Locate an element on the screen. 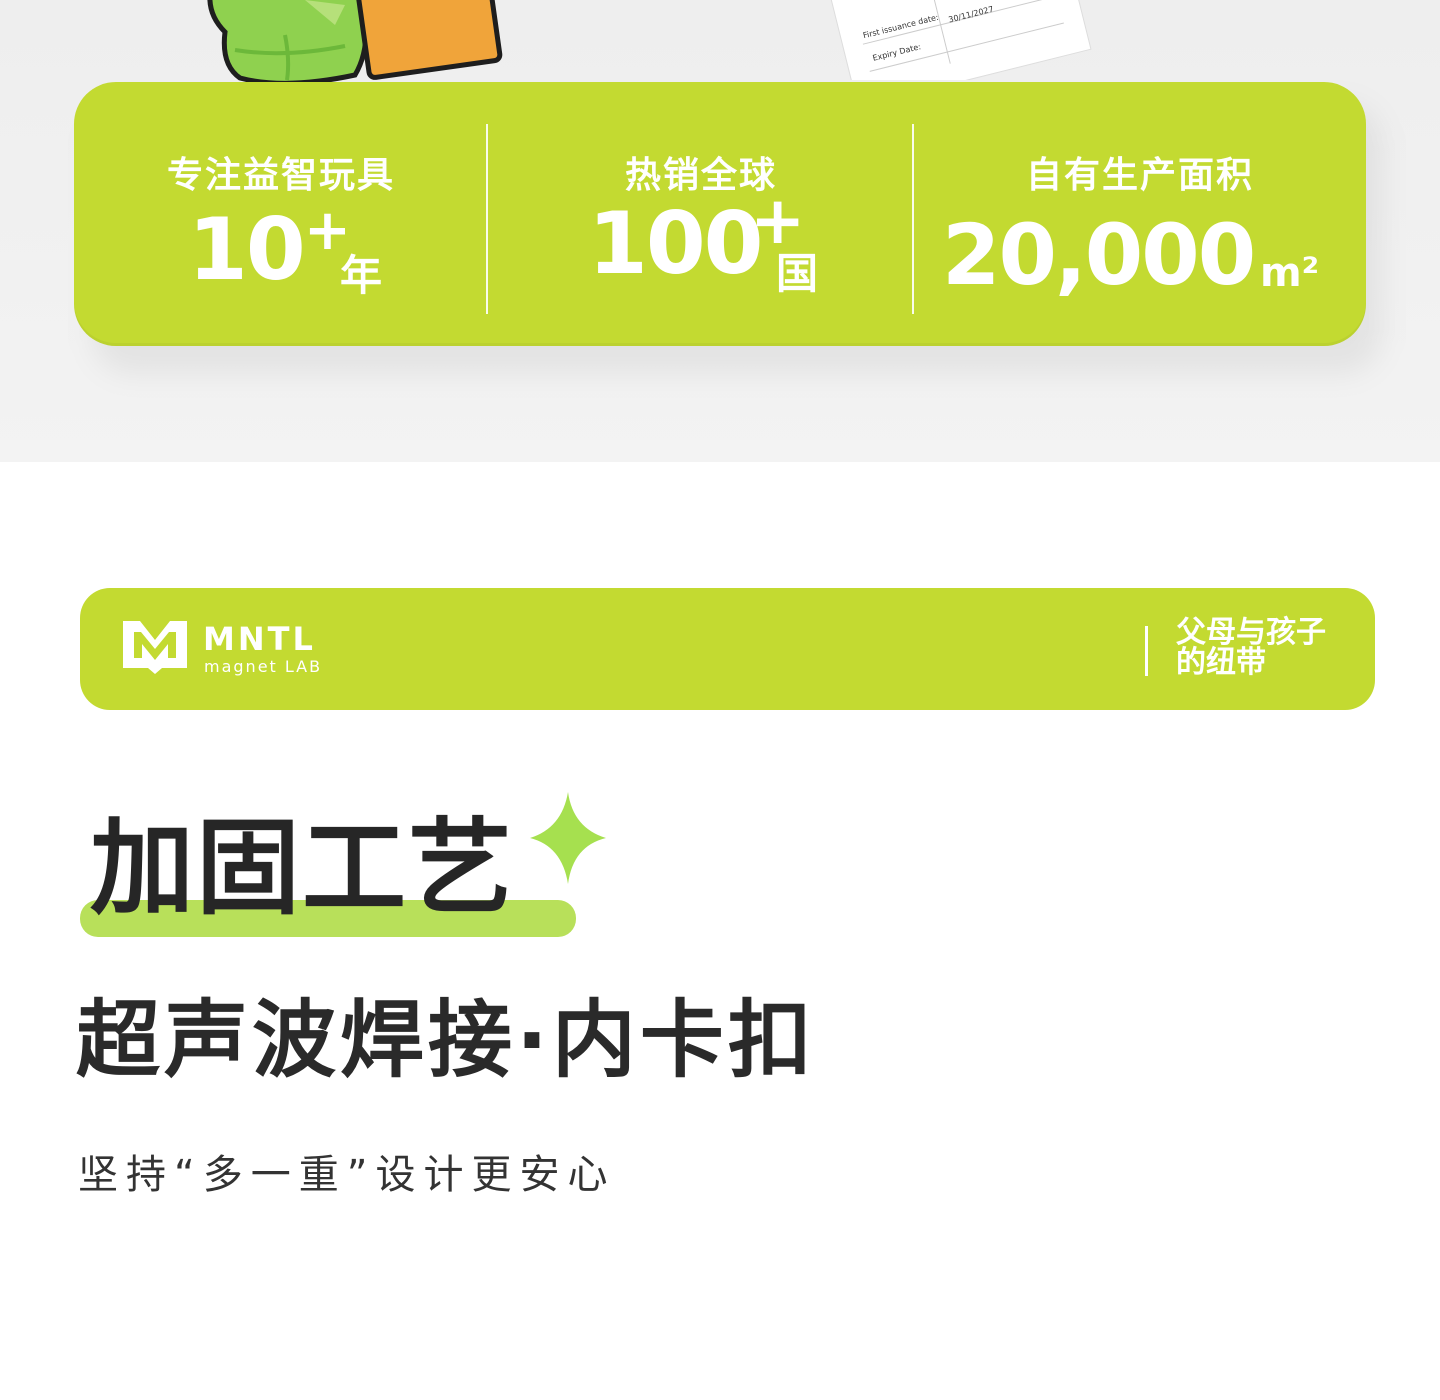 Image resolution: width=1440 pixels, height=1400 pixels. slogan-line-2: 的纽带 is located at coordinates (1221, 662).